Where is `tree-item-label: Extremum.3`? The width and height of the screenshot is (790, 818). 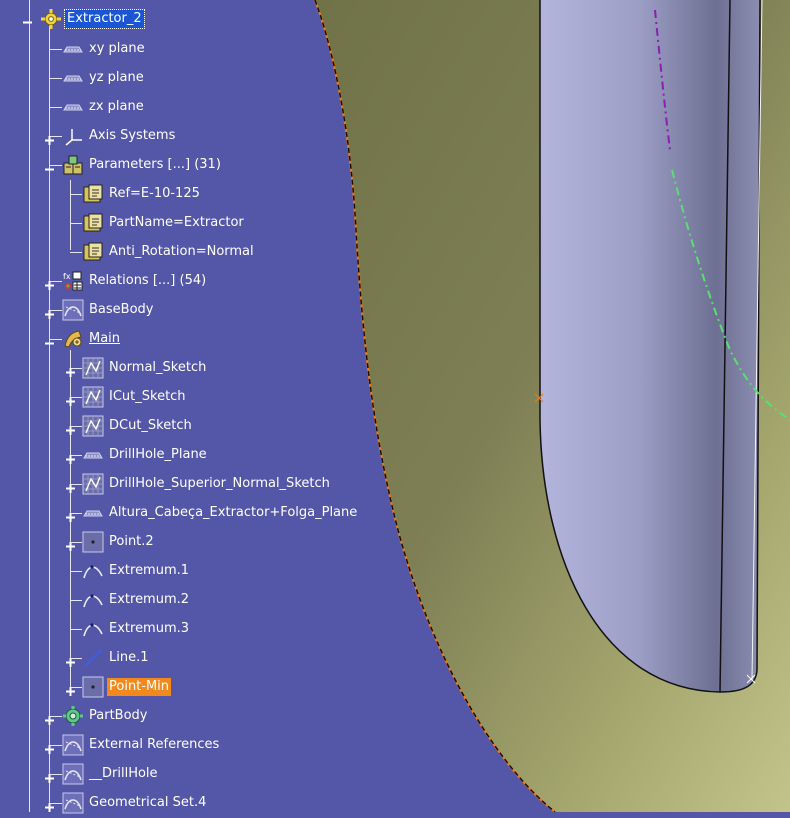 tree-item-label: Extremum.3 is located at coordinates (149, 628).